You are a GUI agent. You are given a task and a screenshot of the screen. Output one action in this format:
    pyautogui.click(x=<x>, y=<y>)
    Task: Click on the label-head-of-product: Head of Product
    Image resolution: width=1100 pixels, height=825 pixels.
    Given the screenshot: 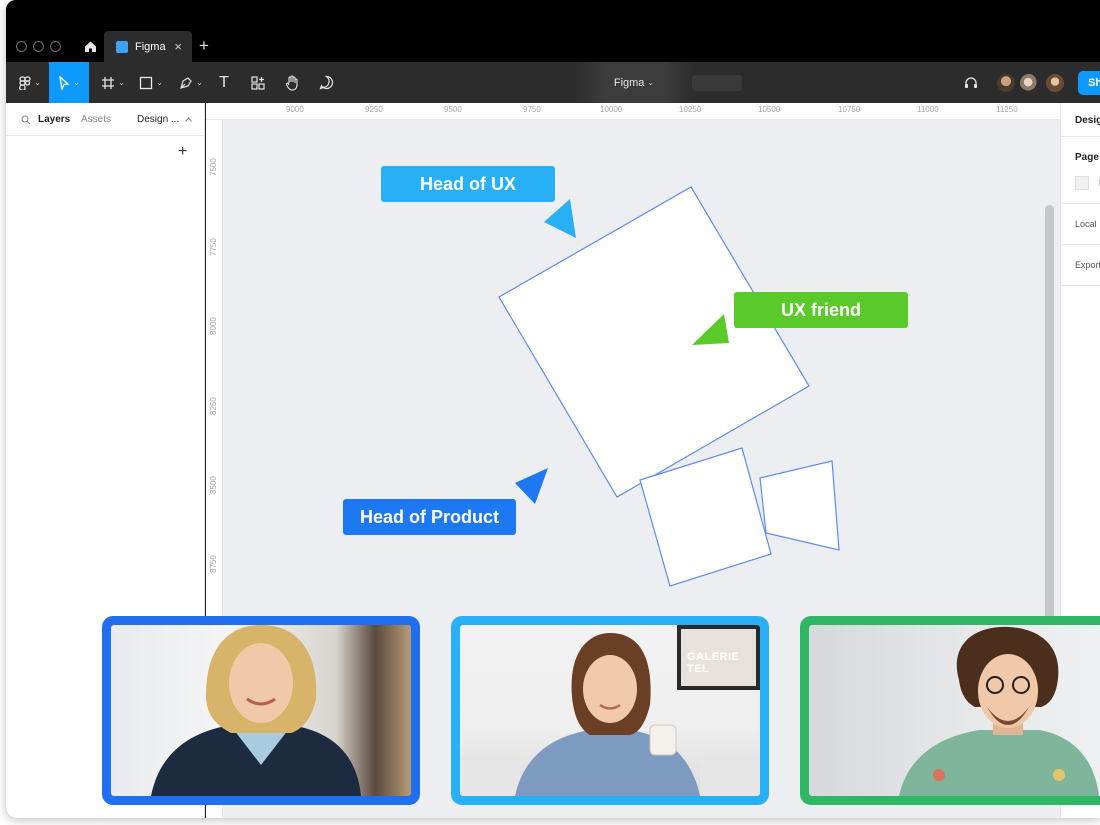 What is the action you would take?
    pyautogui.click(x=429, y=517)
    